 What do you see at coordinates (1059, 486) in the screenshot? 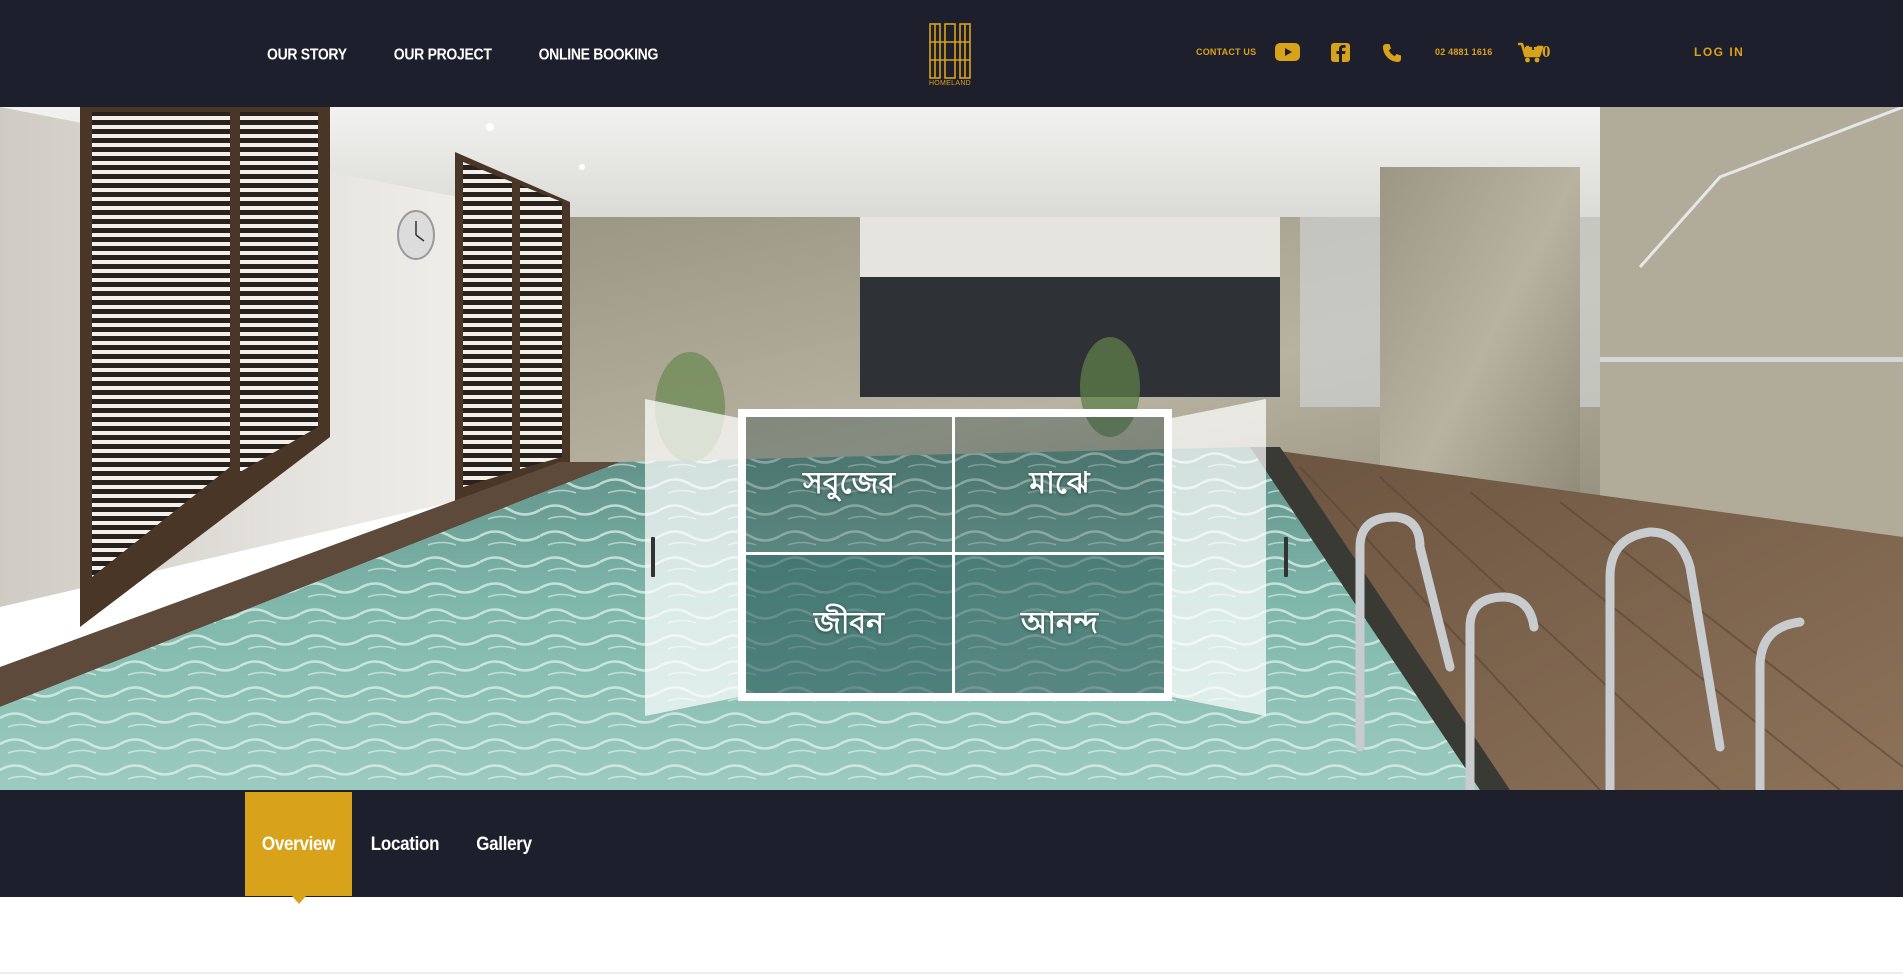
I see `slogan-word-2: মাঝে` at bounding box center [1059, 486].